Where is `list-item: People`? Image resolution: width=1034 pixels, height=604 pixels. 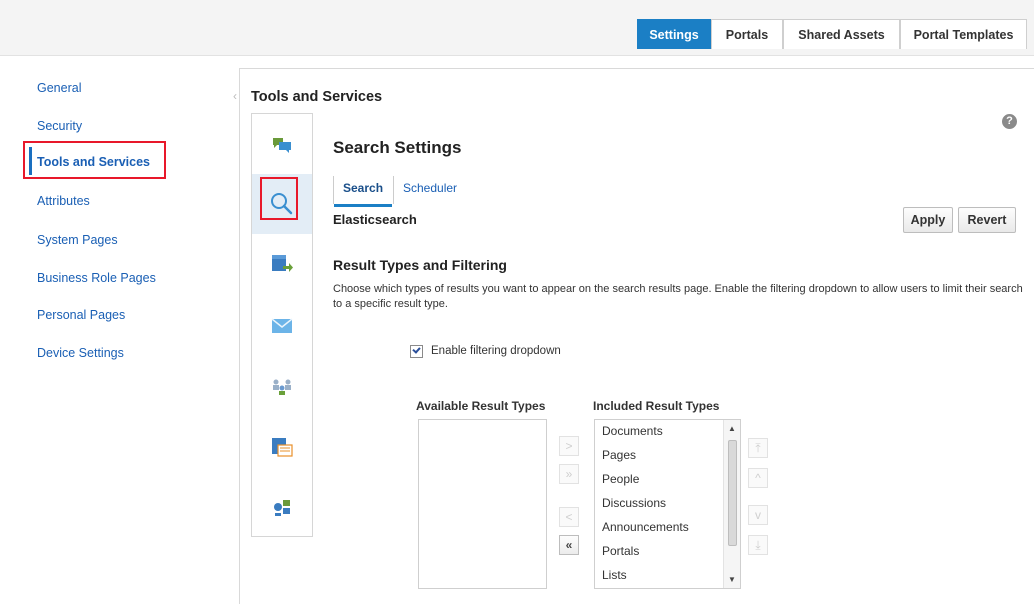 list-item: People is located at coordinates (620, 479).